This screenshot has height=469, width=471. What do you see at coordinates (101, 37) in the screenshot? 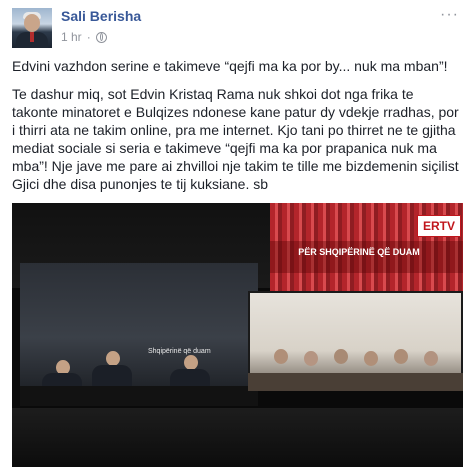
I see `globe-icon` at bounding box center [101, 37].